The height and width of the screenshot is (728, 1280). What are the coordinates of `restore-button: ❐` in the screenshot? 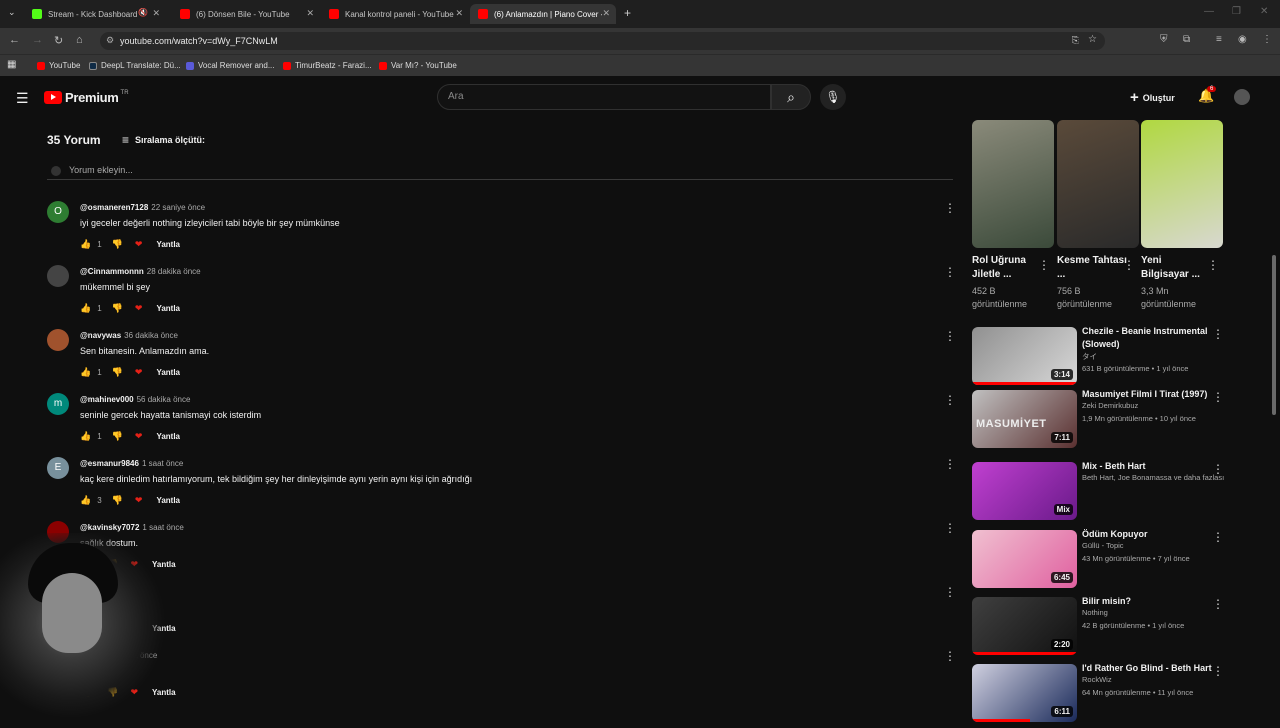 It's located at (1236, 11).